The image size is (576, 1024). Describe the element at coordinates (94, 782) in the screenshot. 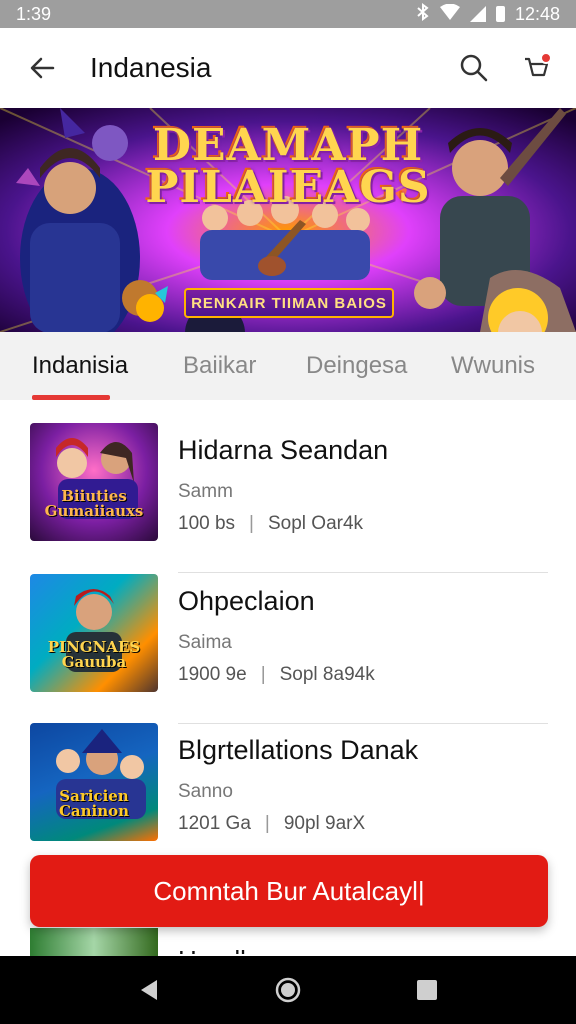

I see `item-thumbnail: Saricien Caninon` at that location.